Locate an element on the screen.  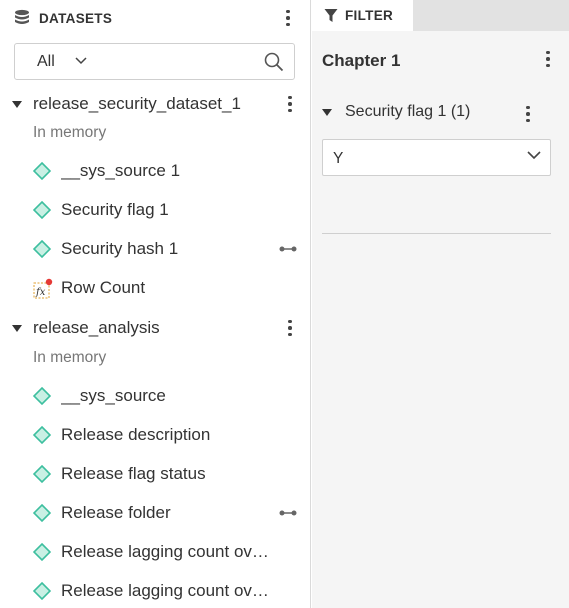
filter-section-name: Security flag 1 (1) is located at coordinates (408, 111).